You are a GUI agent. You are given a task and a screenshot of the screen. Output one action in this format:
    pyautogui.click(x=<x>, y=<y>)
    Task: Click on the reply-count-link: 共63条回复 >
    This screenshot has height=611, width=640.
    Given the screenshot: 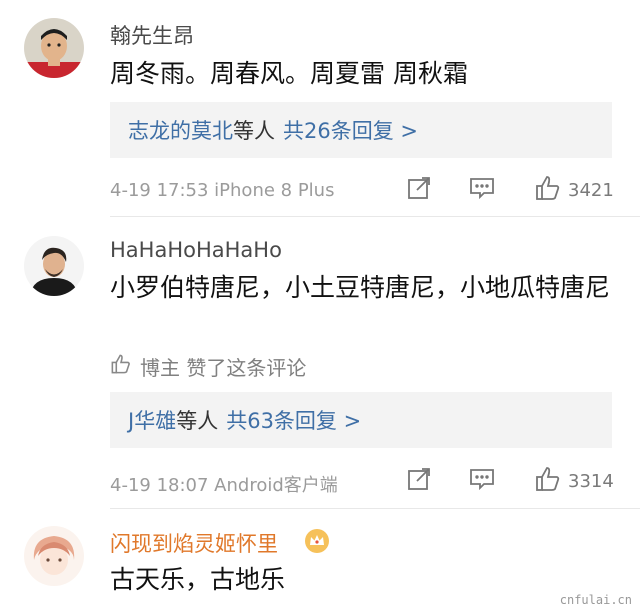 What is the action you would take?
    pyautogui.click(x=293, y=420)
    